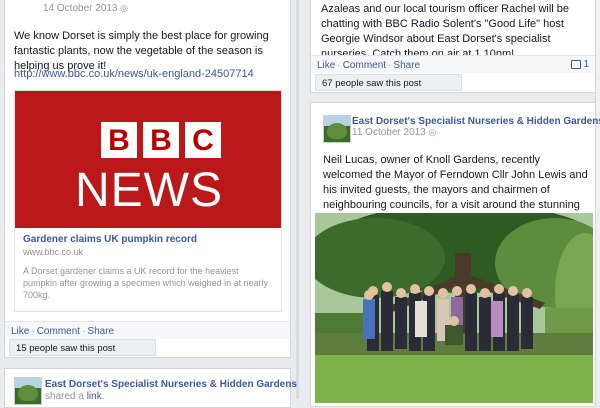  Describe the element at coordinates (53, 252) in the screenshot. I see `article-domain: www.bbc.co.uk` at that location.